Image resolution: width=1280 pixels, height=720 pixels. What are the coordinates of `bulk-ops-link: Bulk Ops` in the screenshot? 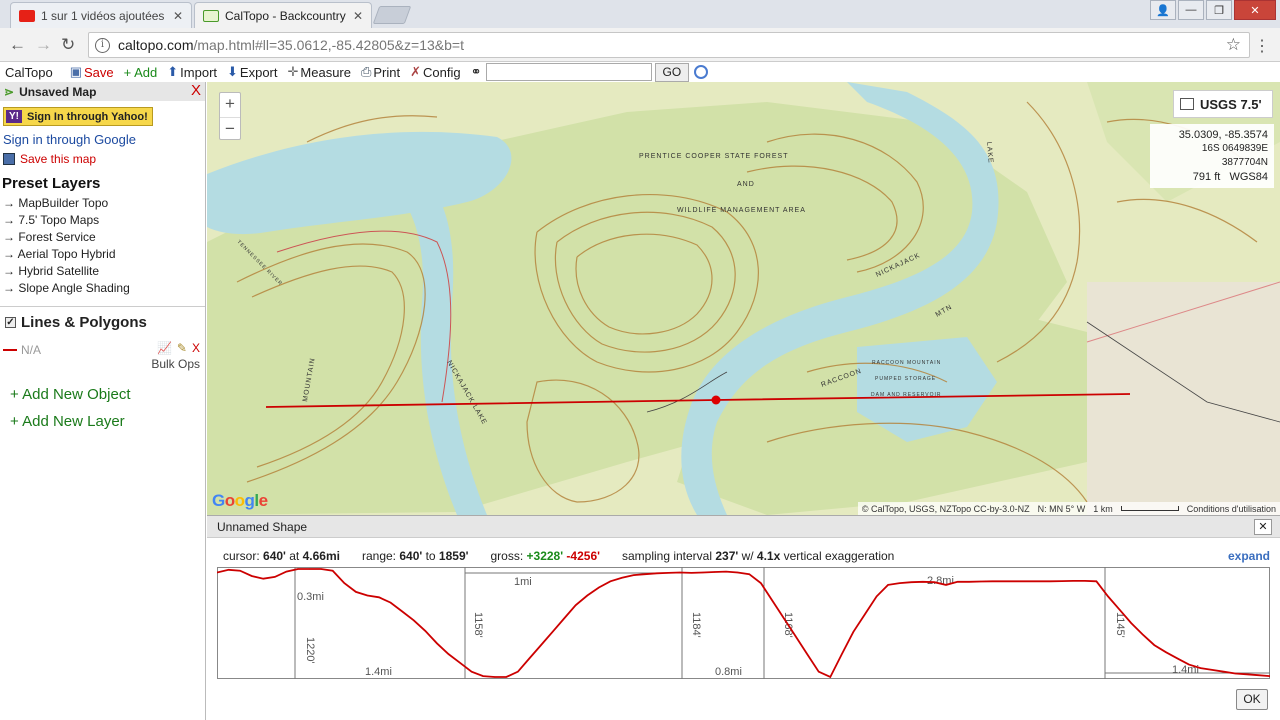 It's located at (175, 364).